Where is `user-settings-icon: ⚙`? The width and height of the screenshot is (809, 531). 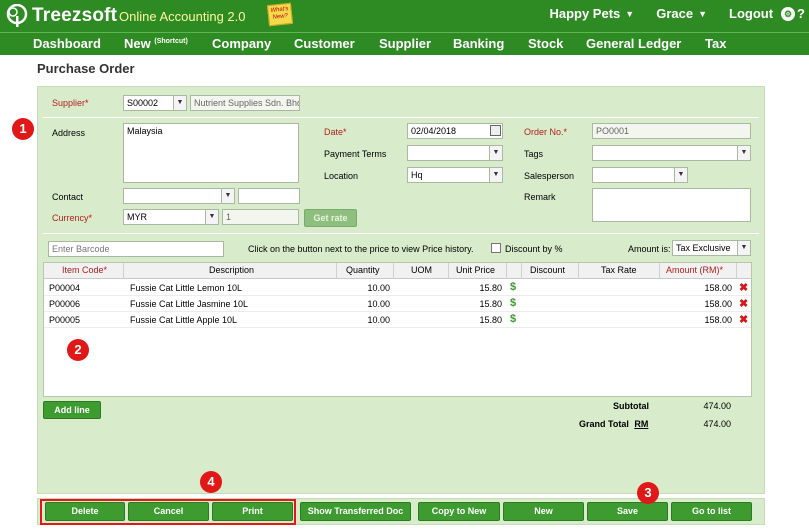 user-settings-icon: ⚙ is located at coordinates (788, 13).